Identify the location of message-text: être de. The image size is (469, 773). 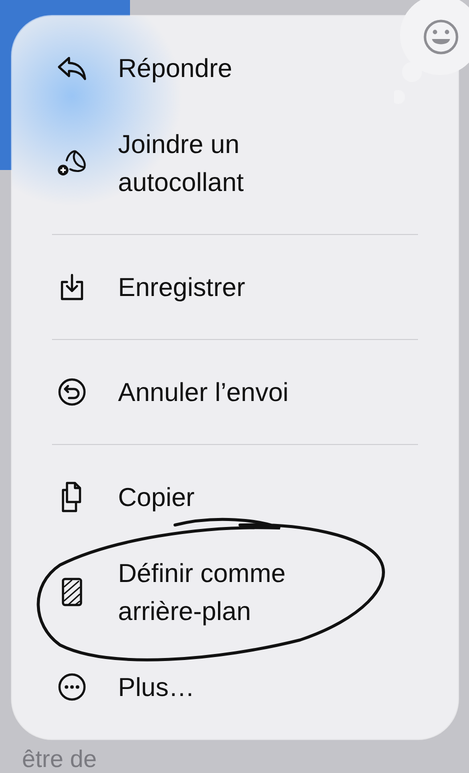
(59, 760).